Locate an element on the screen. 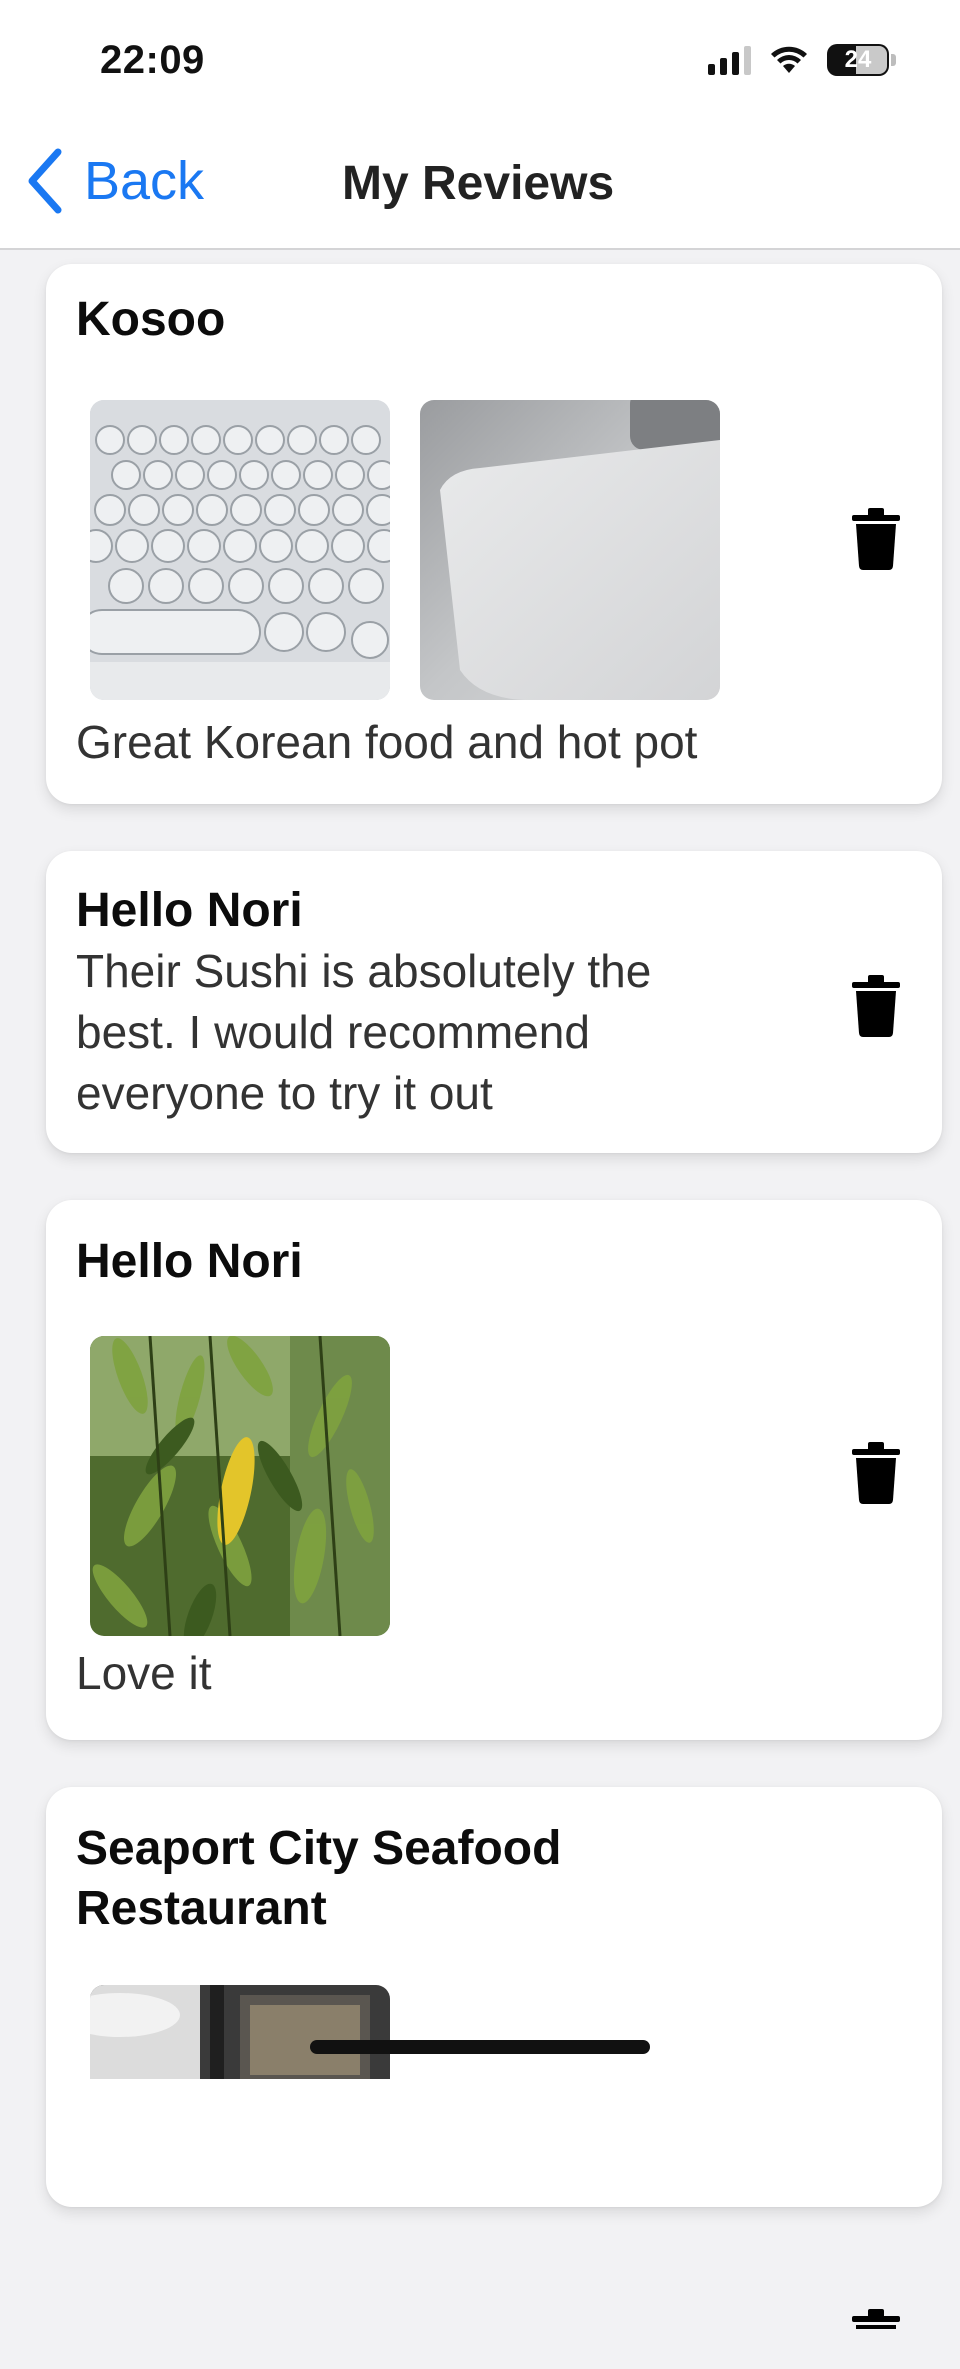 This screenshot has height=2369, width=960. review-title: Seaport City Seafood Restaurant is located at coordinates (318, 1879).